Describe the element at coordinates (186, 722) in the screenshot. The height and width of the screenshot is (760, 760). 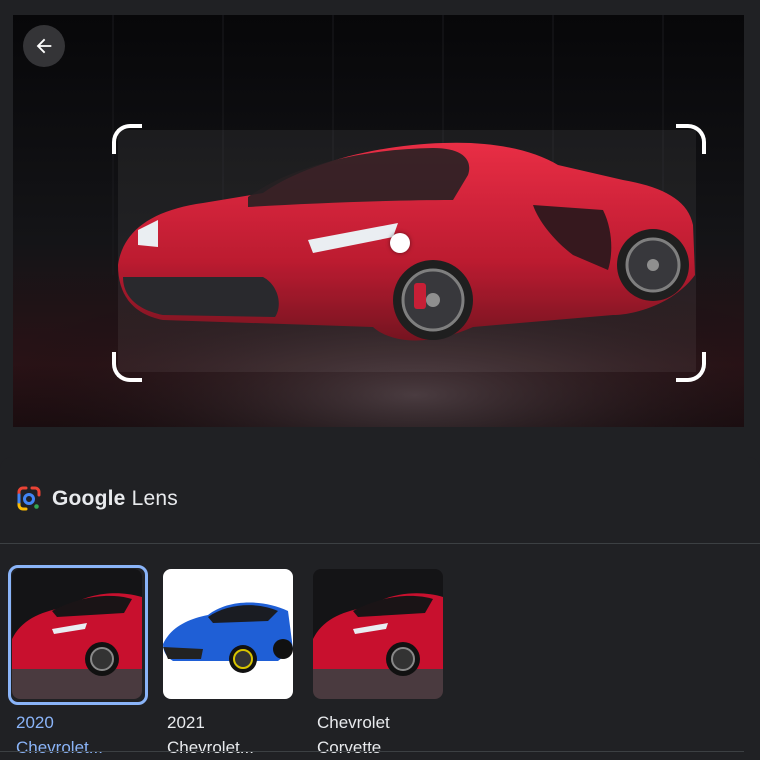
I see `result-label-line1: 2021` at that location.